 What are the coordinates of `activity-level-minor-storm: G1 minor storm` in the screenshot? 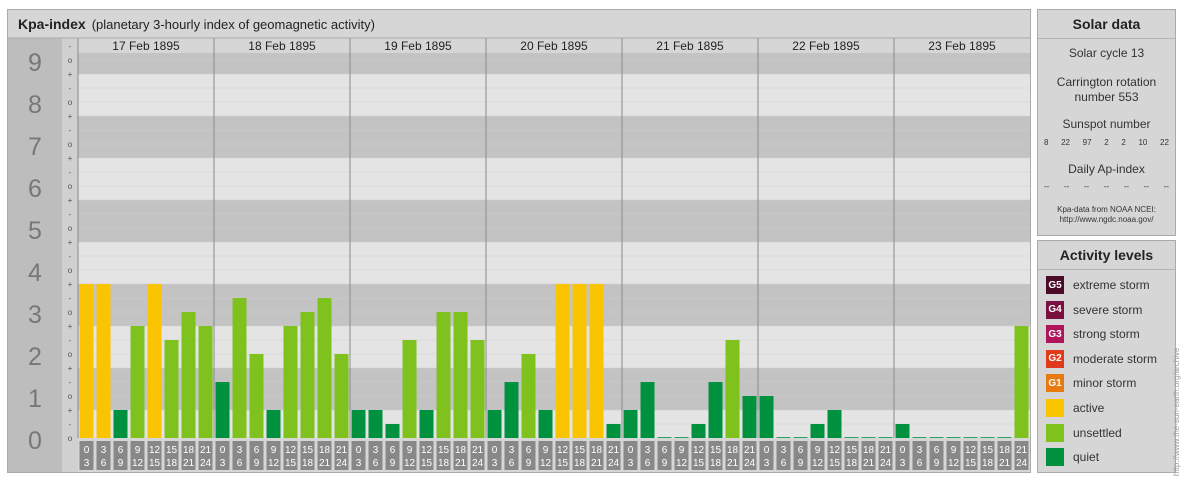 It's located at (1091, 383).